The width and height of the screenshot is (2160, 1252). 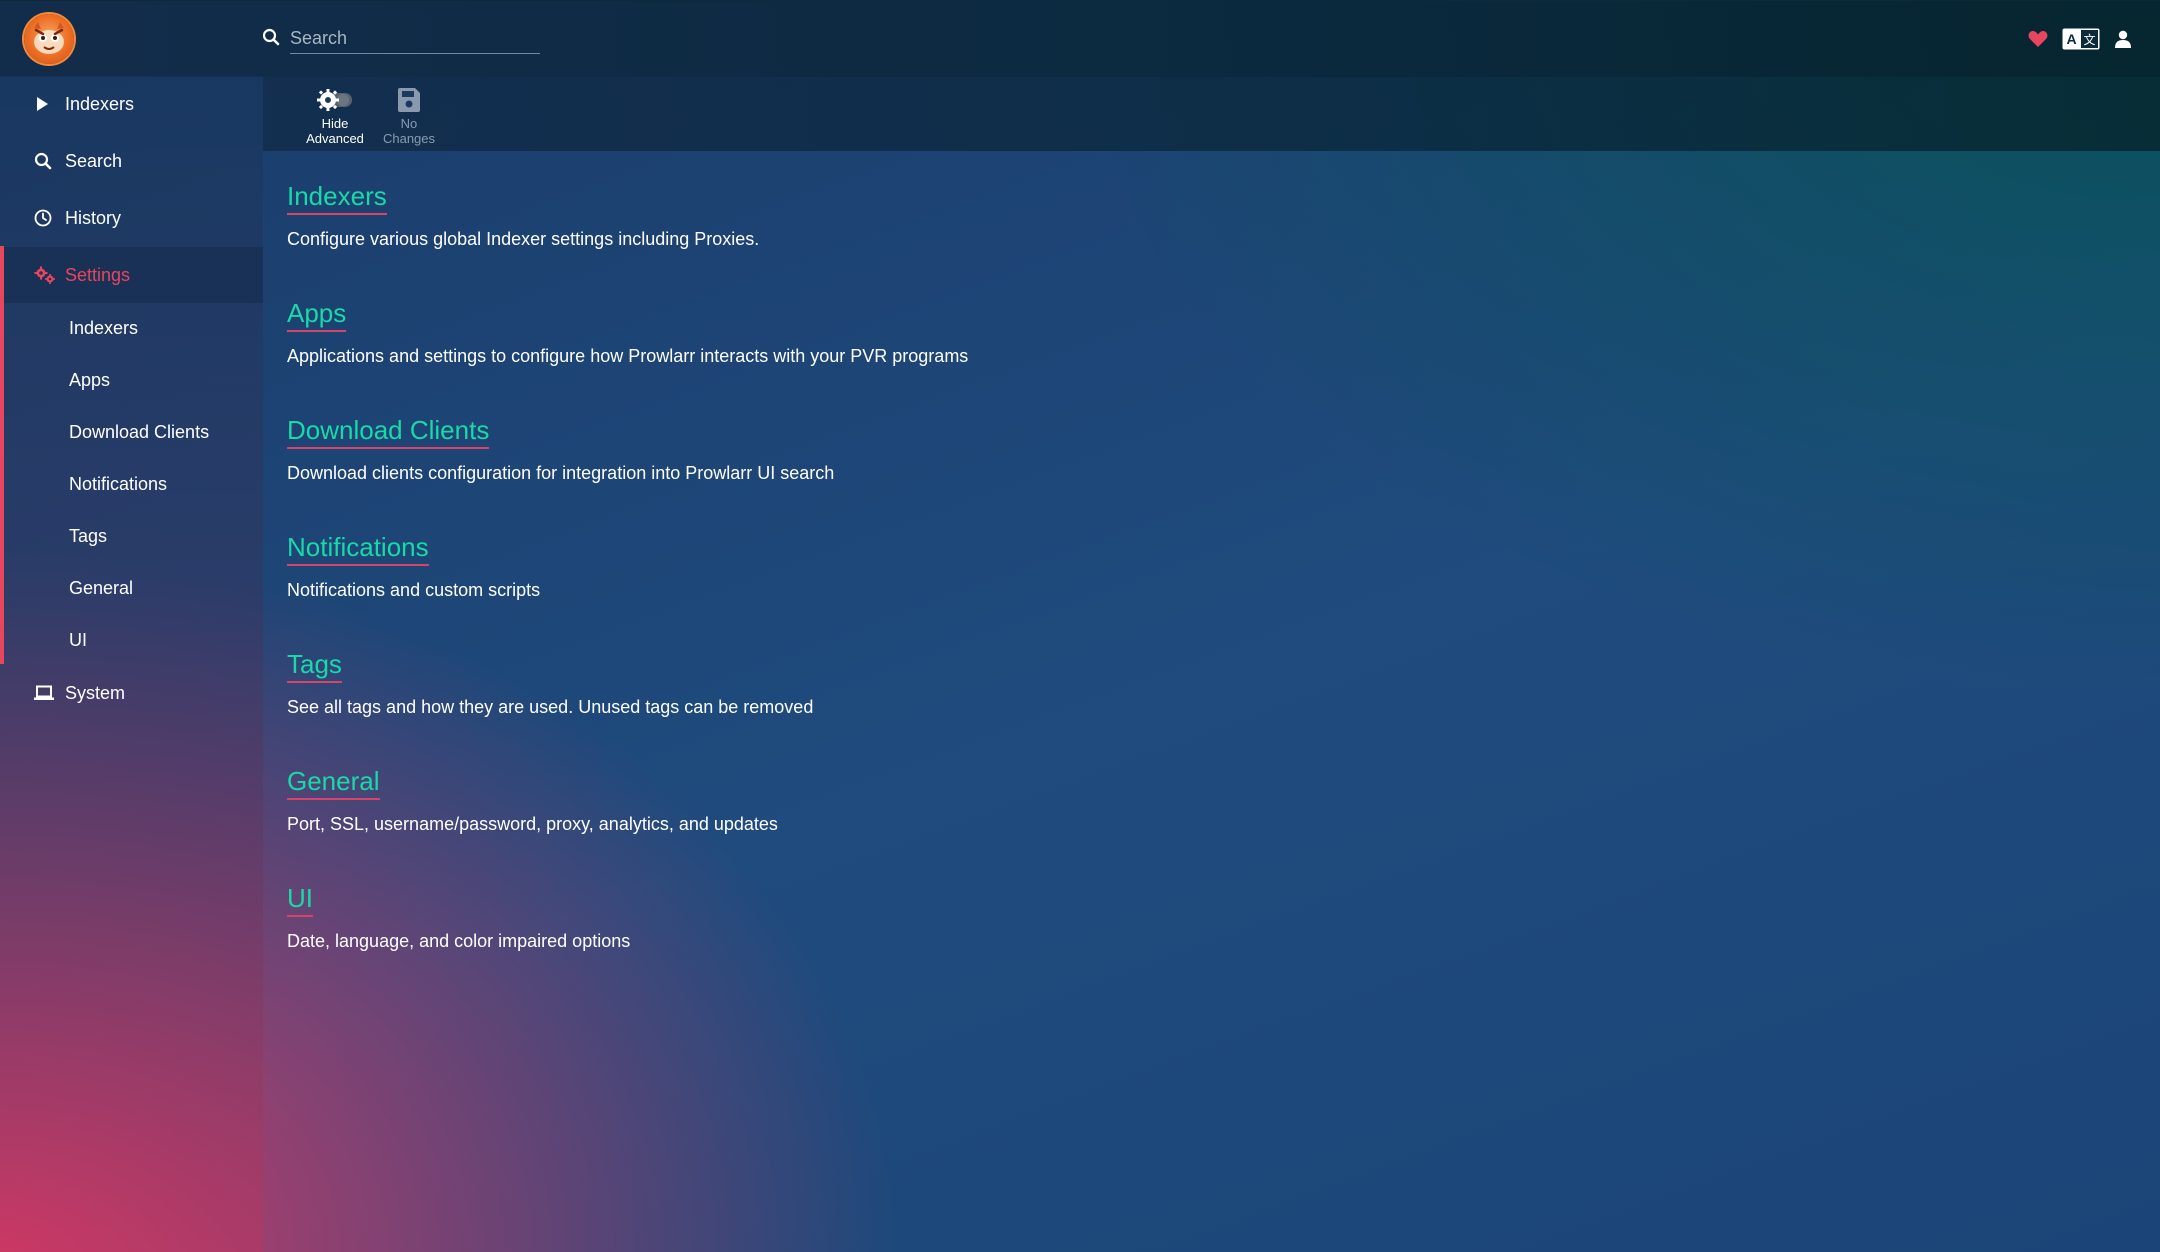 What do you see at coordinates (42, 104) in the screenshot?
I see `play-icon` at bounding box center [42, 104].